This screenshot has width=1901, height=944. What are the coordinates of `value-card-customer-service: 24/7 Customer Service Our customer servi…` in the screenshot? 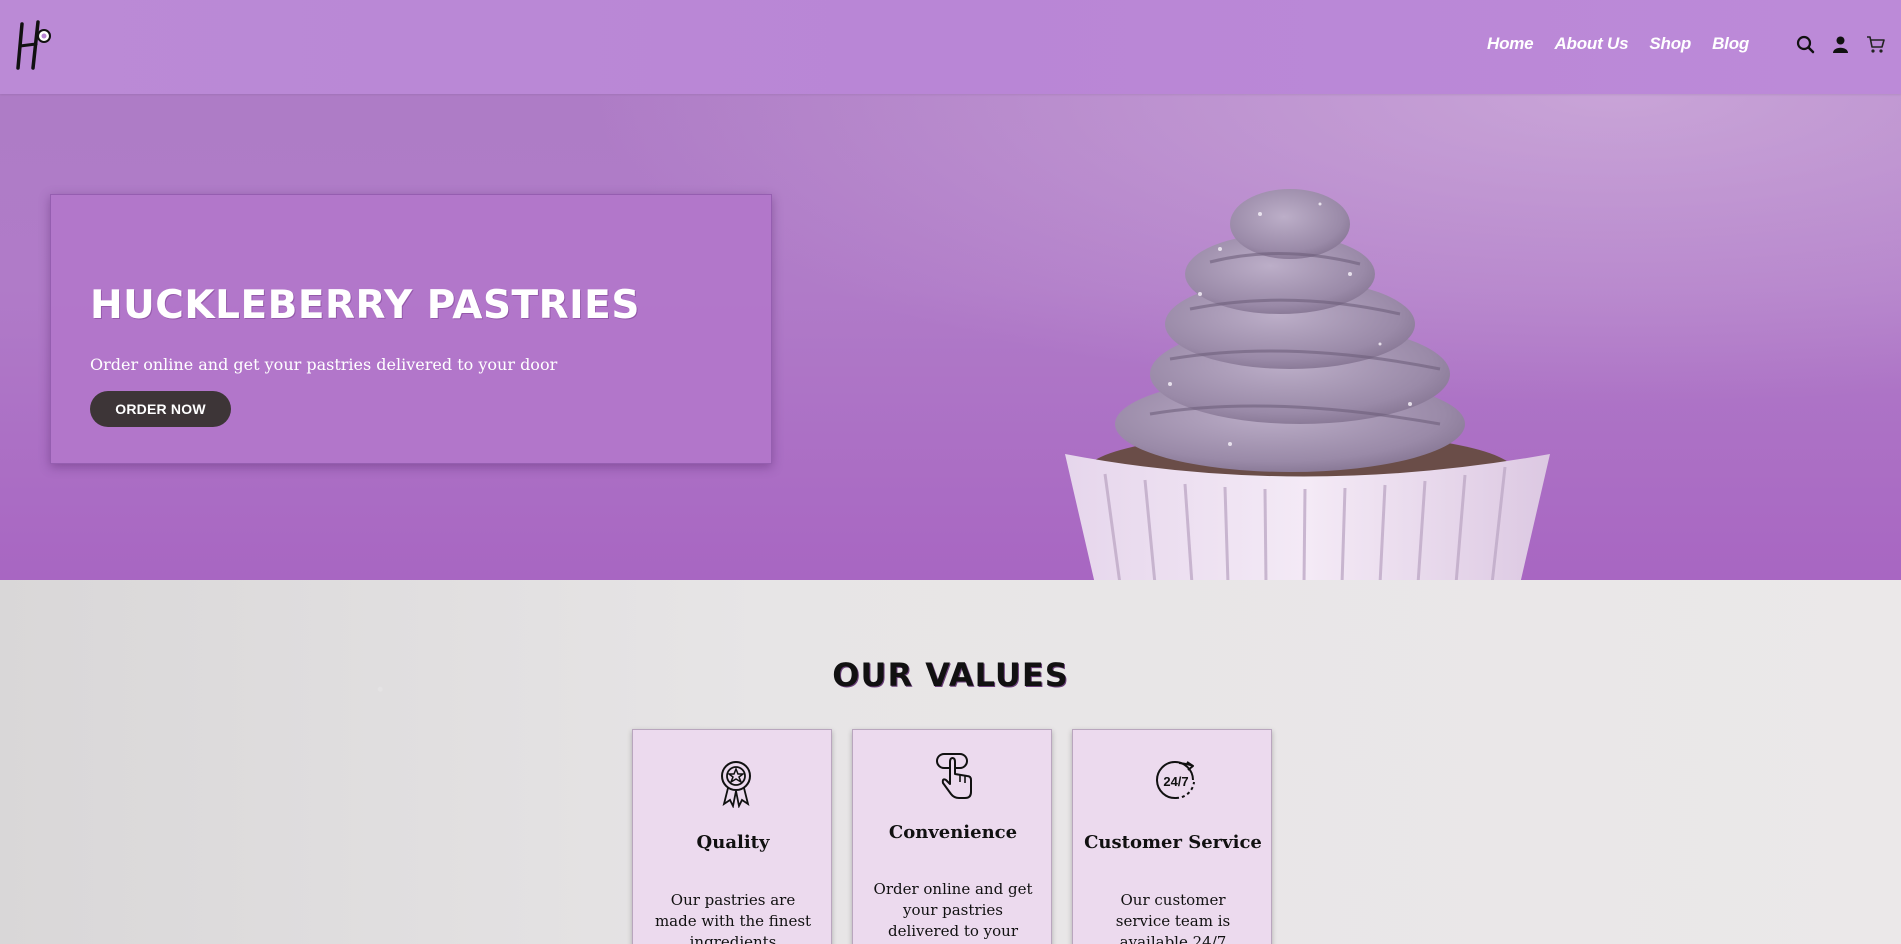 It's located at (1172, 836).